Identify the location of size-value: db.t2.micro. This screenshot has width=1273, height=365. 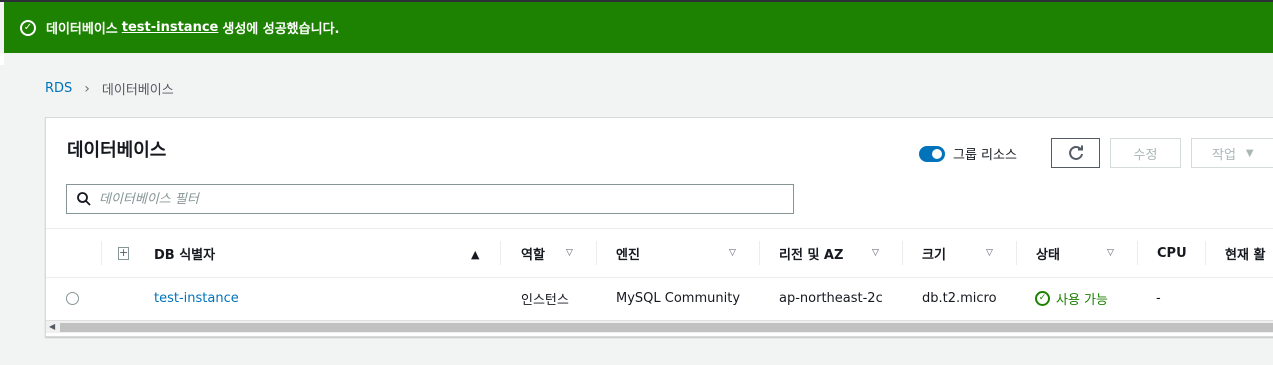
(959, 298).